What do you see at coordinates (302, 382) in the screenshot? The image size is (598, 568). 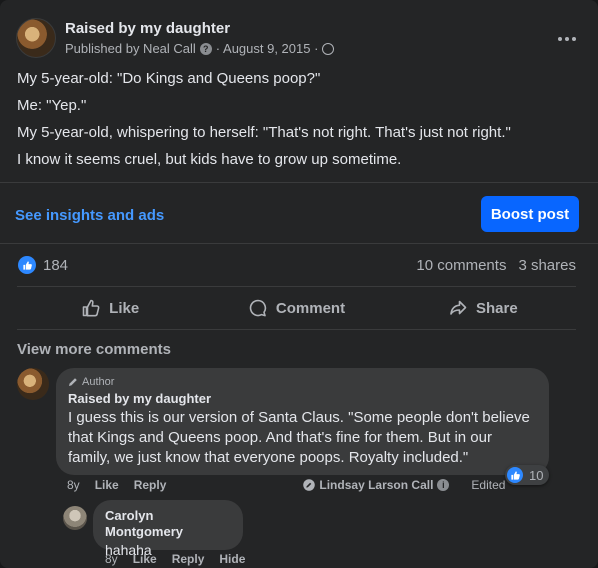 I see `author-badge: Author` at bounding box center [302, 382].